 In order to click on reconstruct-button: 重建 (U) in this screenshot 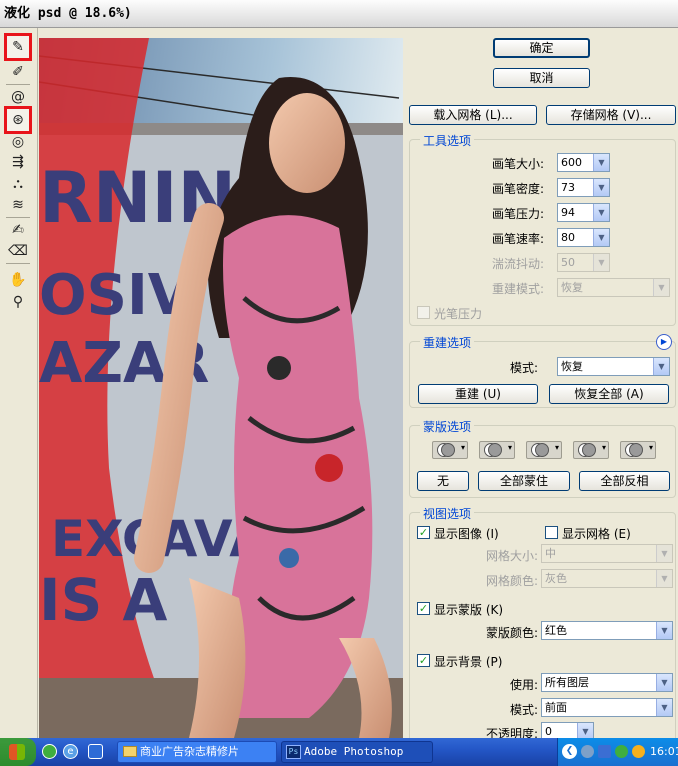, I will do `click(478, 394)`.